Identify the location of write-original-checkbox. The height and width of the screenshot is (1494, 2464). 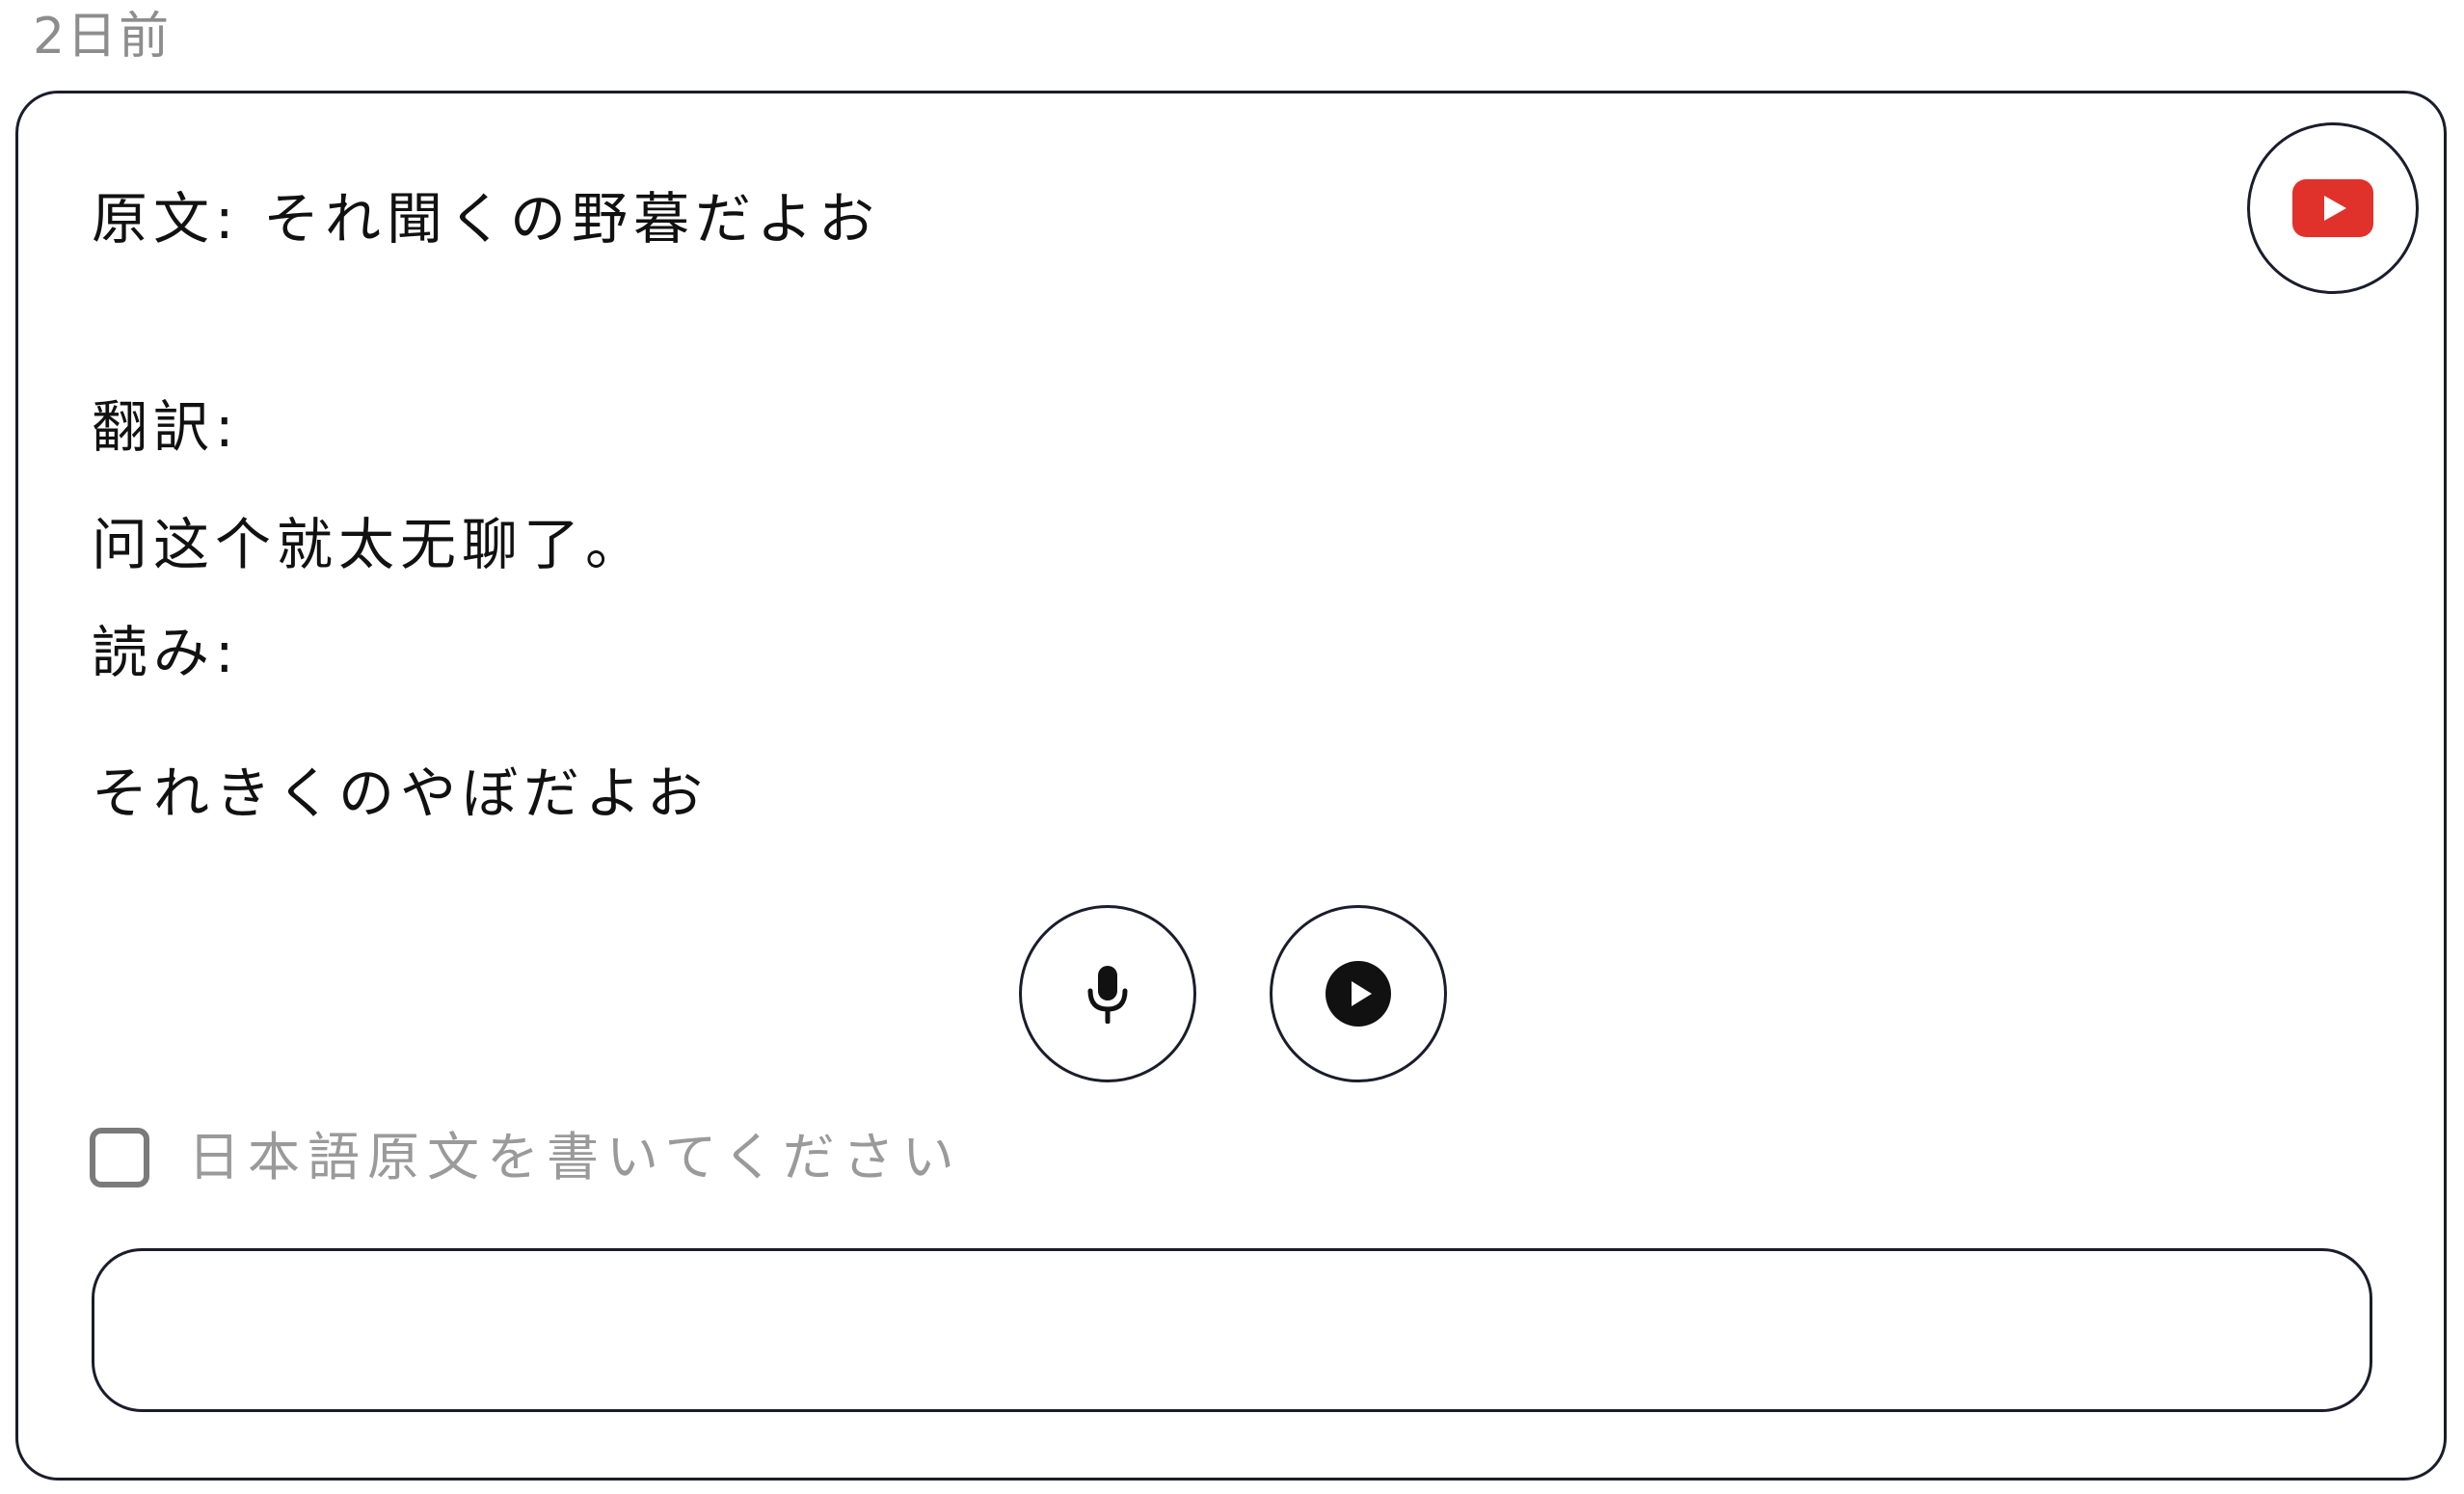
(120, 1157).